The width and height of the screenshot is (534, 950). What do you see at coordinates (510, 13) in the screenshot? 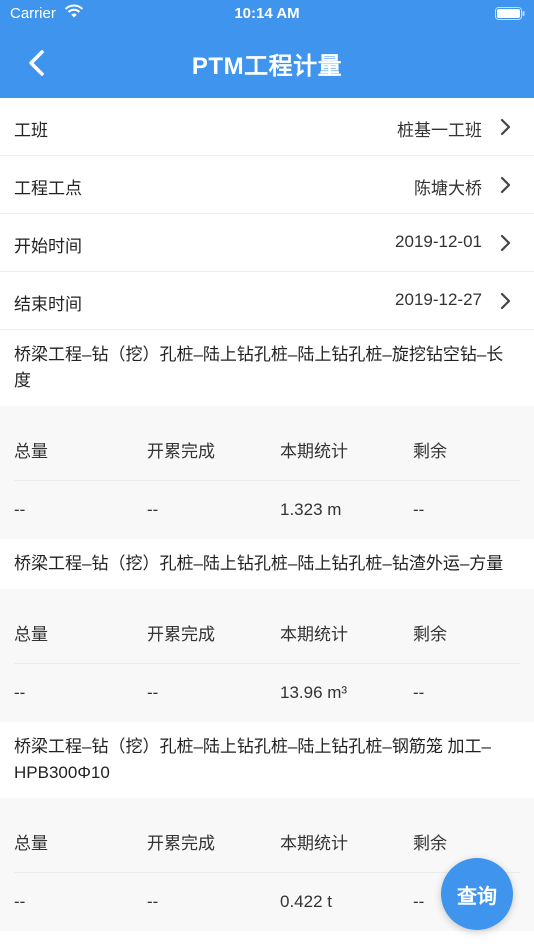
I see `battery-icon` at bounding box center [510, 13].